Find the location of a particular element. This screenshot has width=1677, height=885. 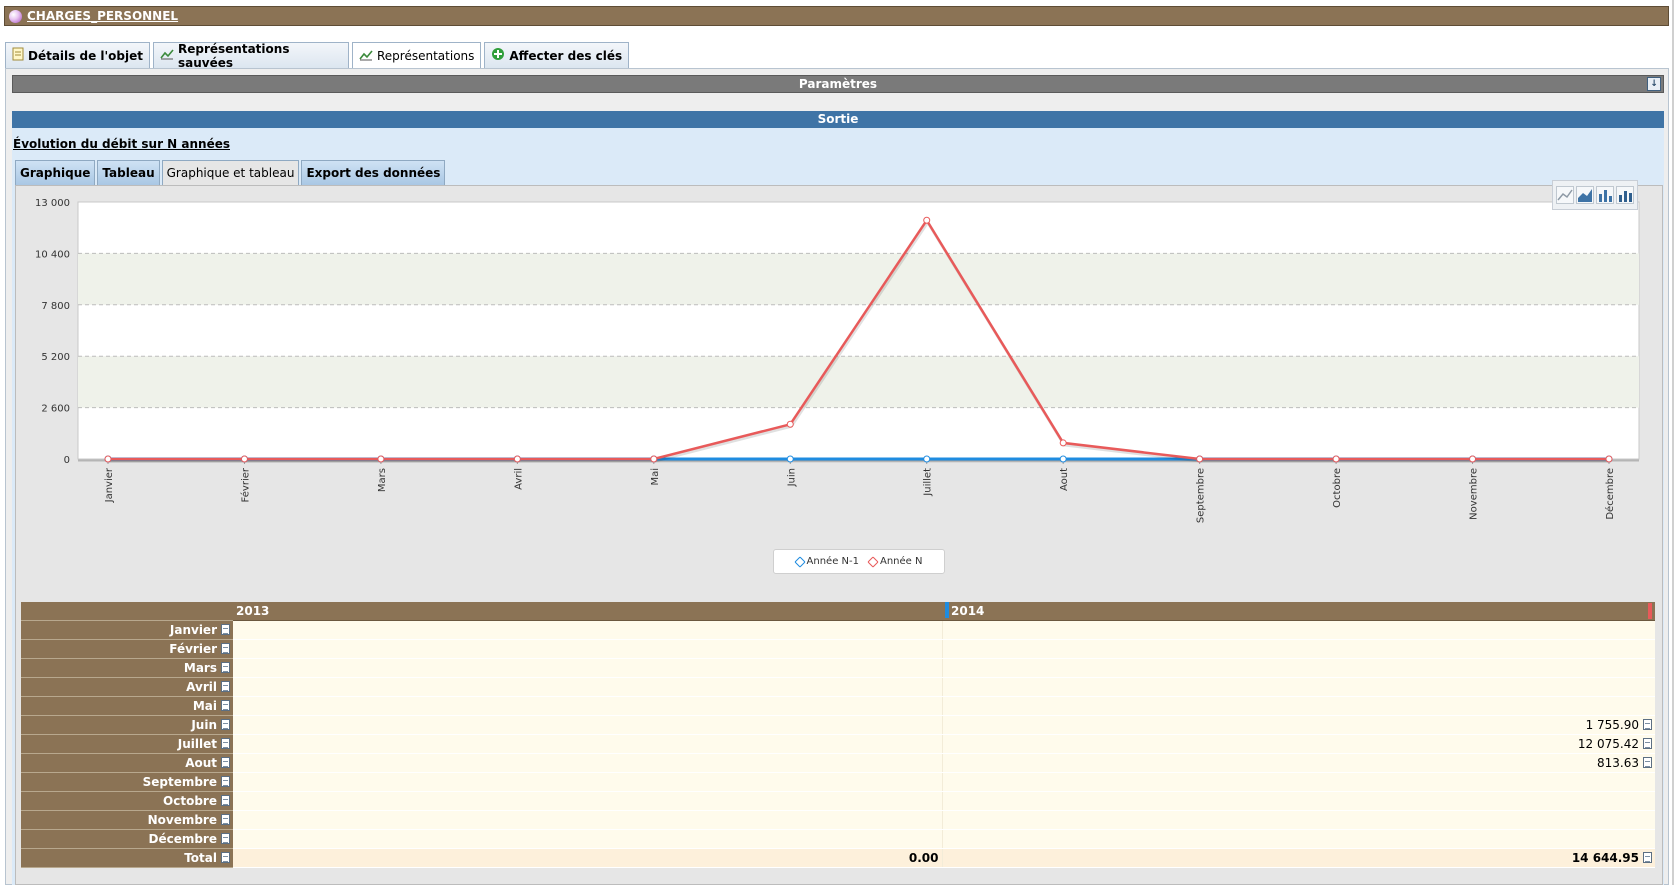

x-tick-label: Avril is located at coordinates (518, 479).